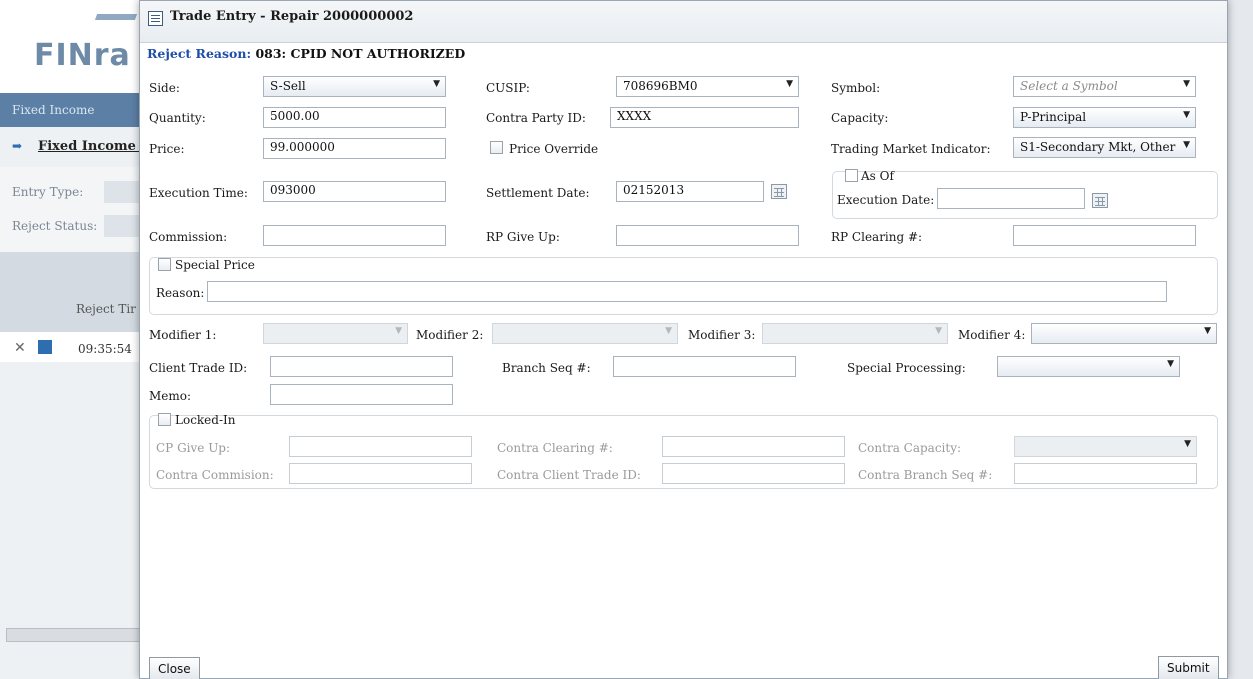 The image size is (1253, 679). Describe the element at coordinates (183, 335) in the screenshot. I see `modifier1-label: Modifier 1:` at that location.